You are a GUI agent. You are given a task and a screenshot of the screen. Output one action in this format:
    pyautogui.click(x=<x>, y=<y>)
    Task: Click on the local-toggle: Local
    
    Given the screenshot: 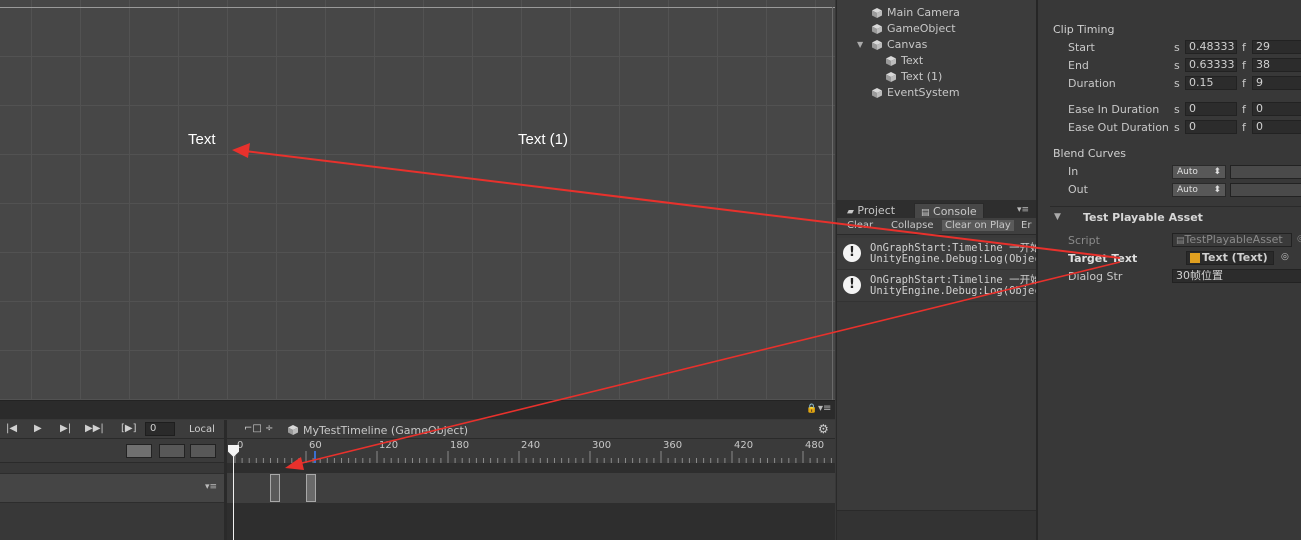 What is the action you would take?
    pyautogui.click(x=202, y=429)
    